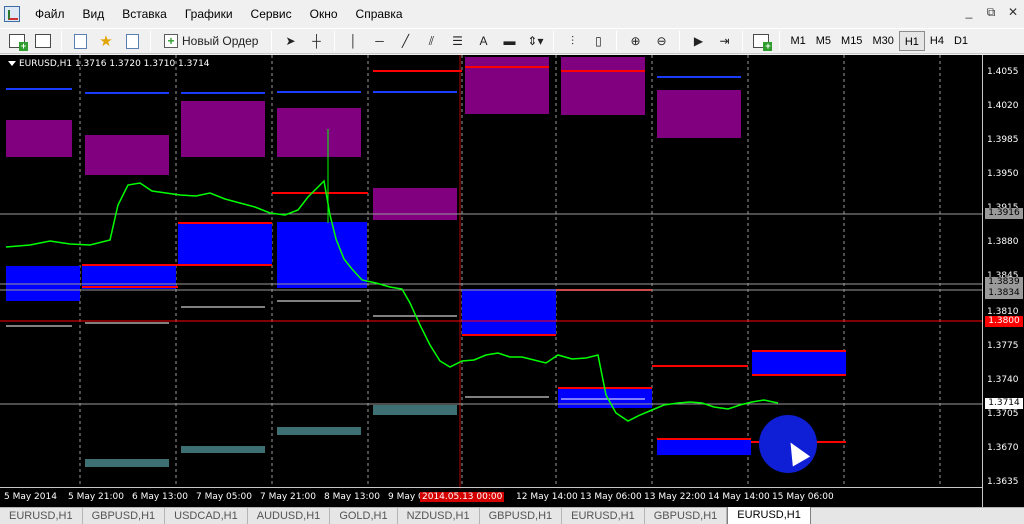 The image size is (1024, 524). I want to click on bar-chart-icon: ⫶, so click(572, 40).